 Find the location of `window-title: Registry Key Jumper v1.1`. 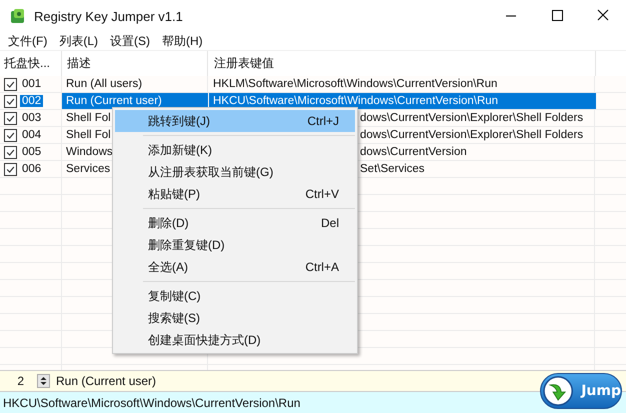

window-title: Registry Key Jumper v1.1 is located at coordinates (109, 16).